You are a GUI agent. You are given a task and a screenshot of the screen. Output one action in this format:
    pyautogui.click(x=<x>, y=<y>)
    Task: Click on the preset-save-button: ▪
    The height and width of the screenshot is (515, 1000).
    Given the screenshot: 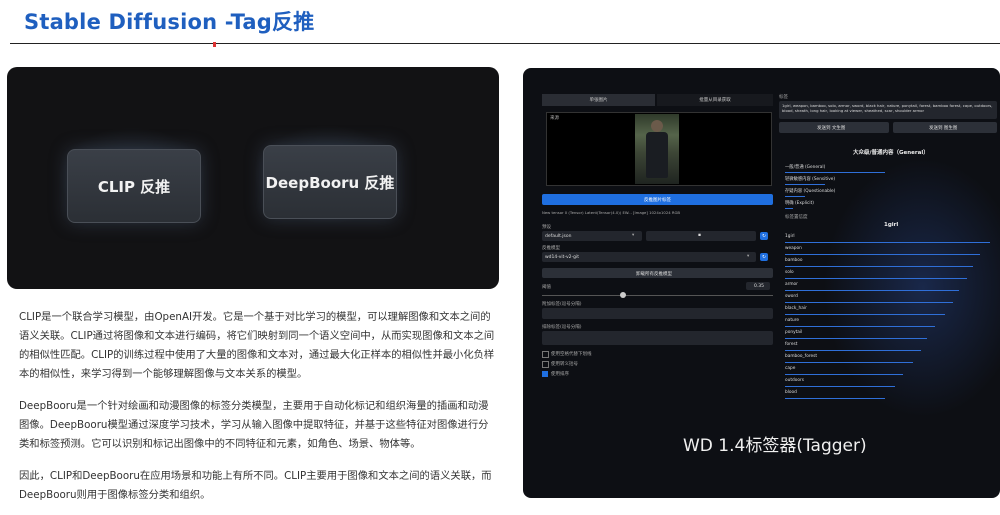 What is the action you would take?
    pyautogui.click(x=701, y=236)
    